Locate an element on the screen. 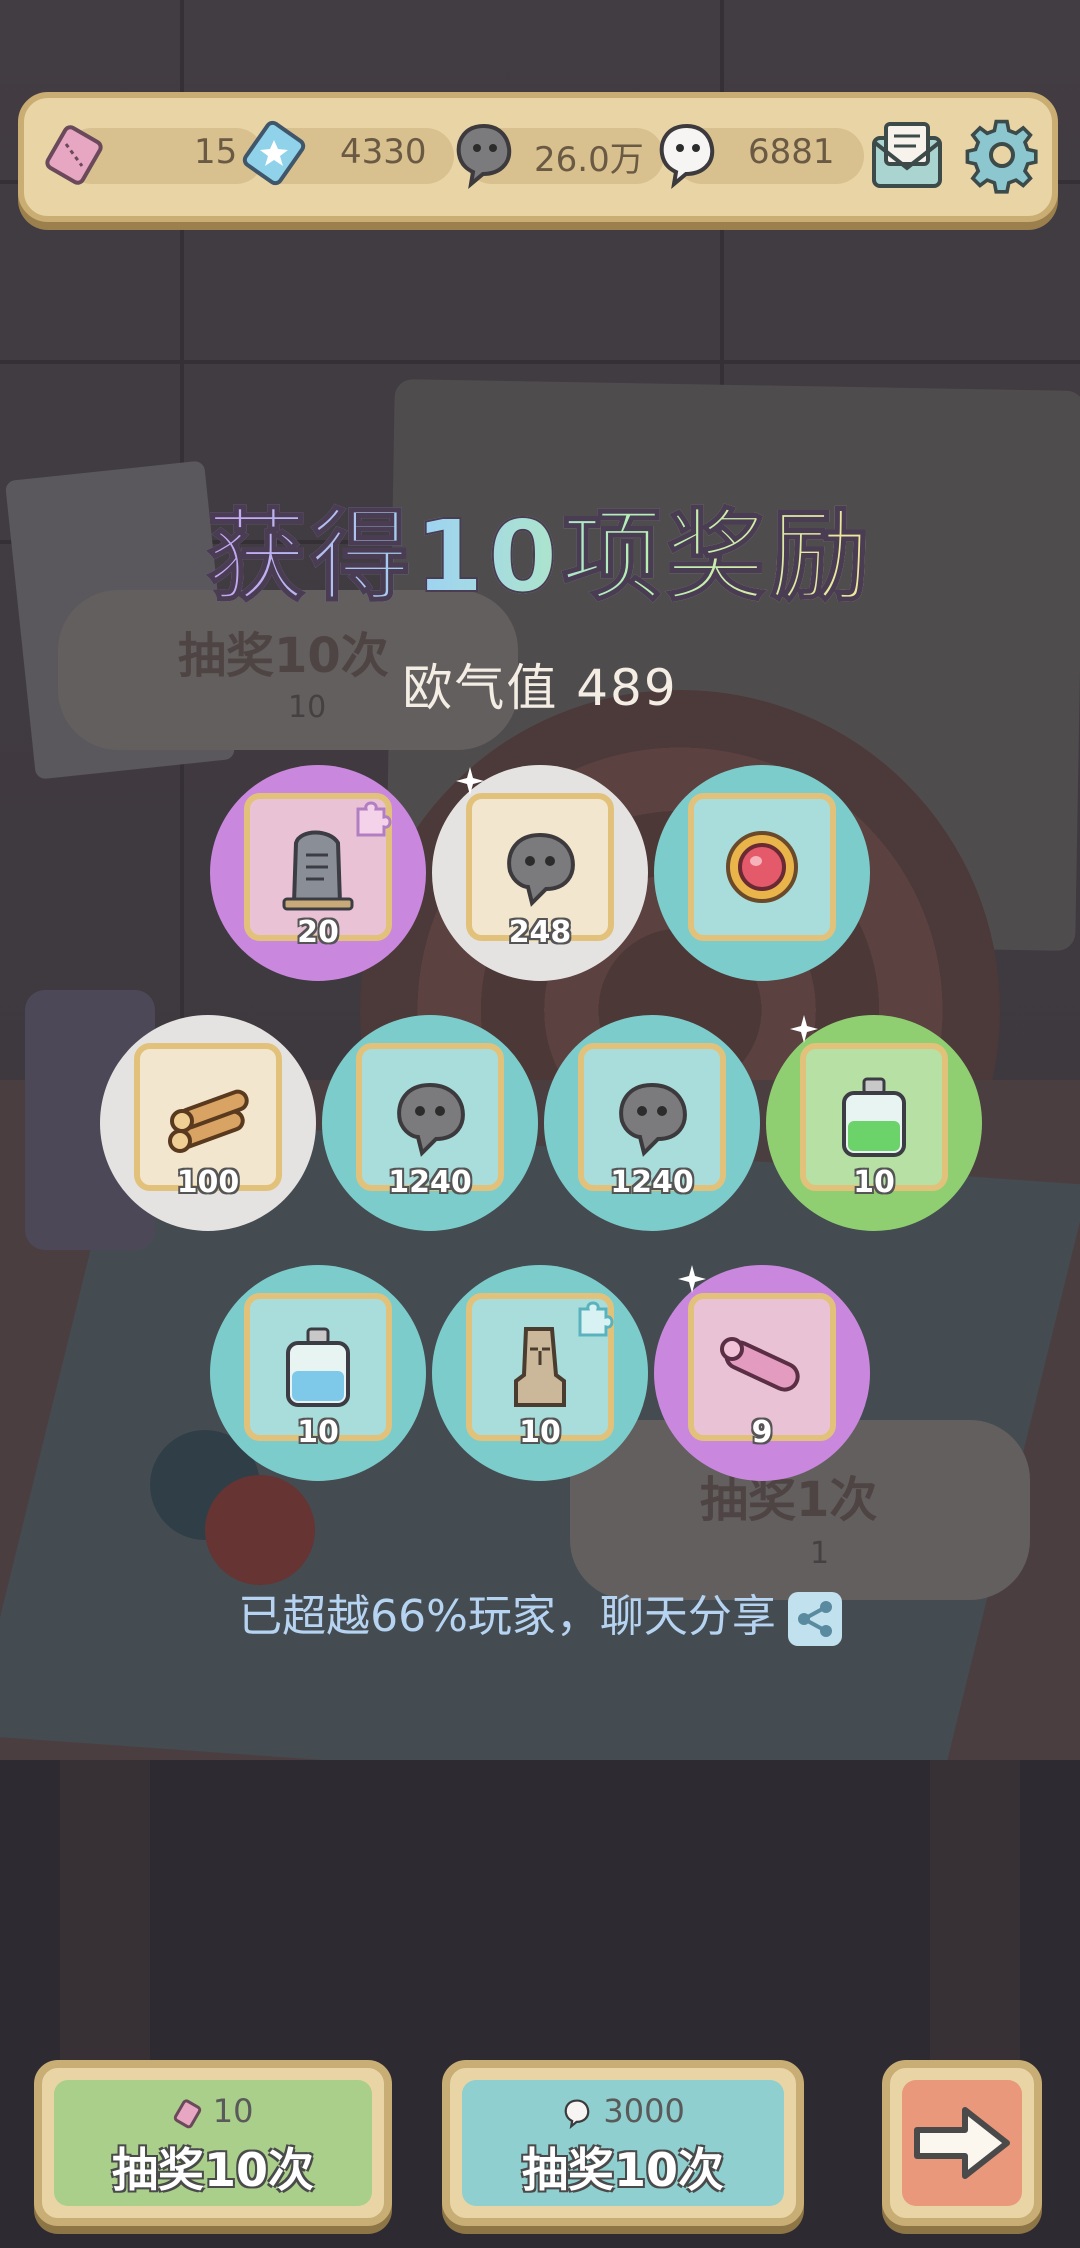  reward-blue-potion: 10 is located at coordinates (318, 1373).